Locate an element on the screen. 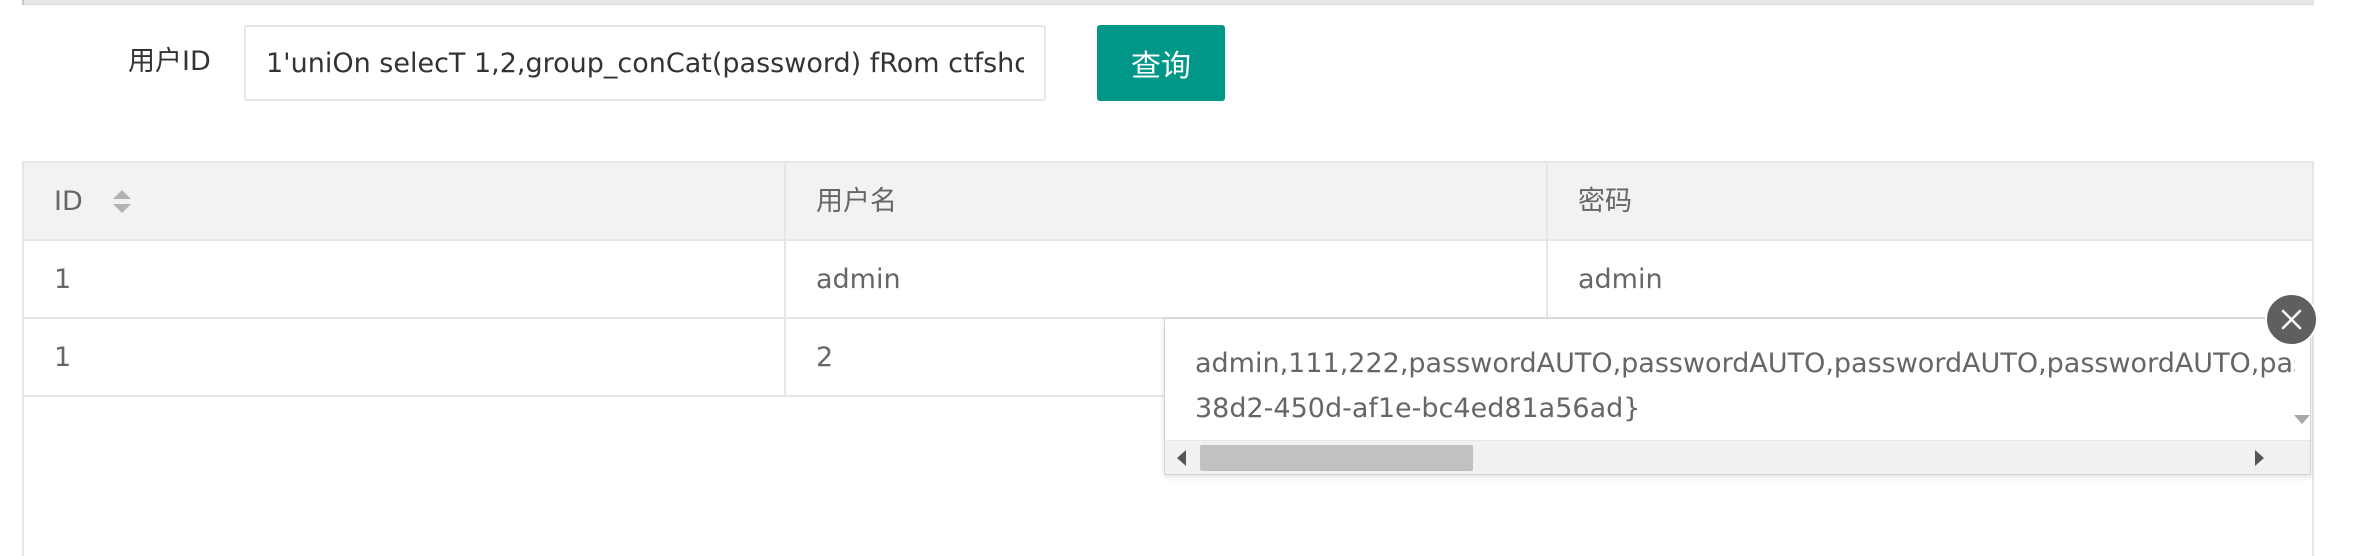  table-cell-username: admin is located at coordinates (1165, 280).